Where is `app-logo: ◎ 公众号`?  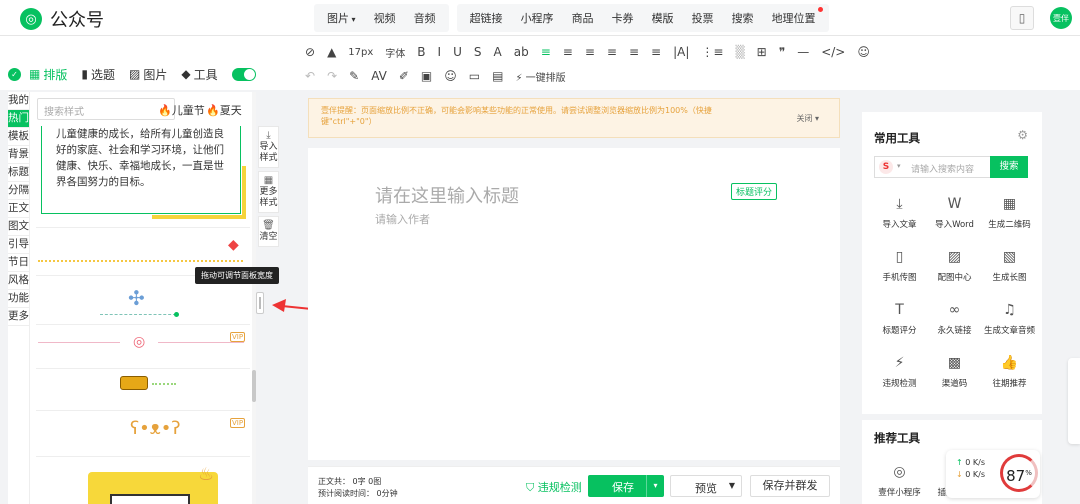 app-logo: ◎ 公众号 is located at coordinates (62, 19).